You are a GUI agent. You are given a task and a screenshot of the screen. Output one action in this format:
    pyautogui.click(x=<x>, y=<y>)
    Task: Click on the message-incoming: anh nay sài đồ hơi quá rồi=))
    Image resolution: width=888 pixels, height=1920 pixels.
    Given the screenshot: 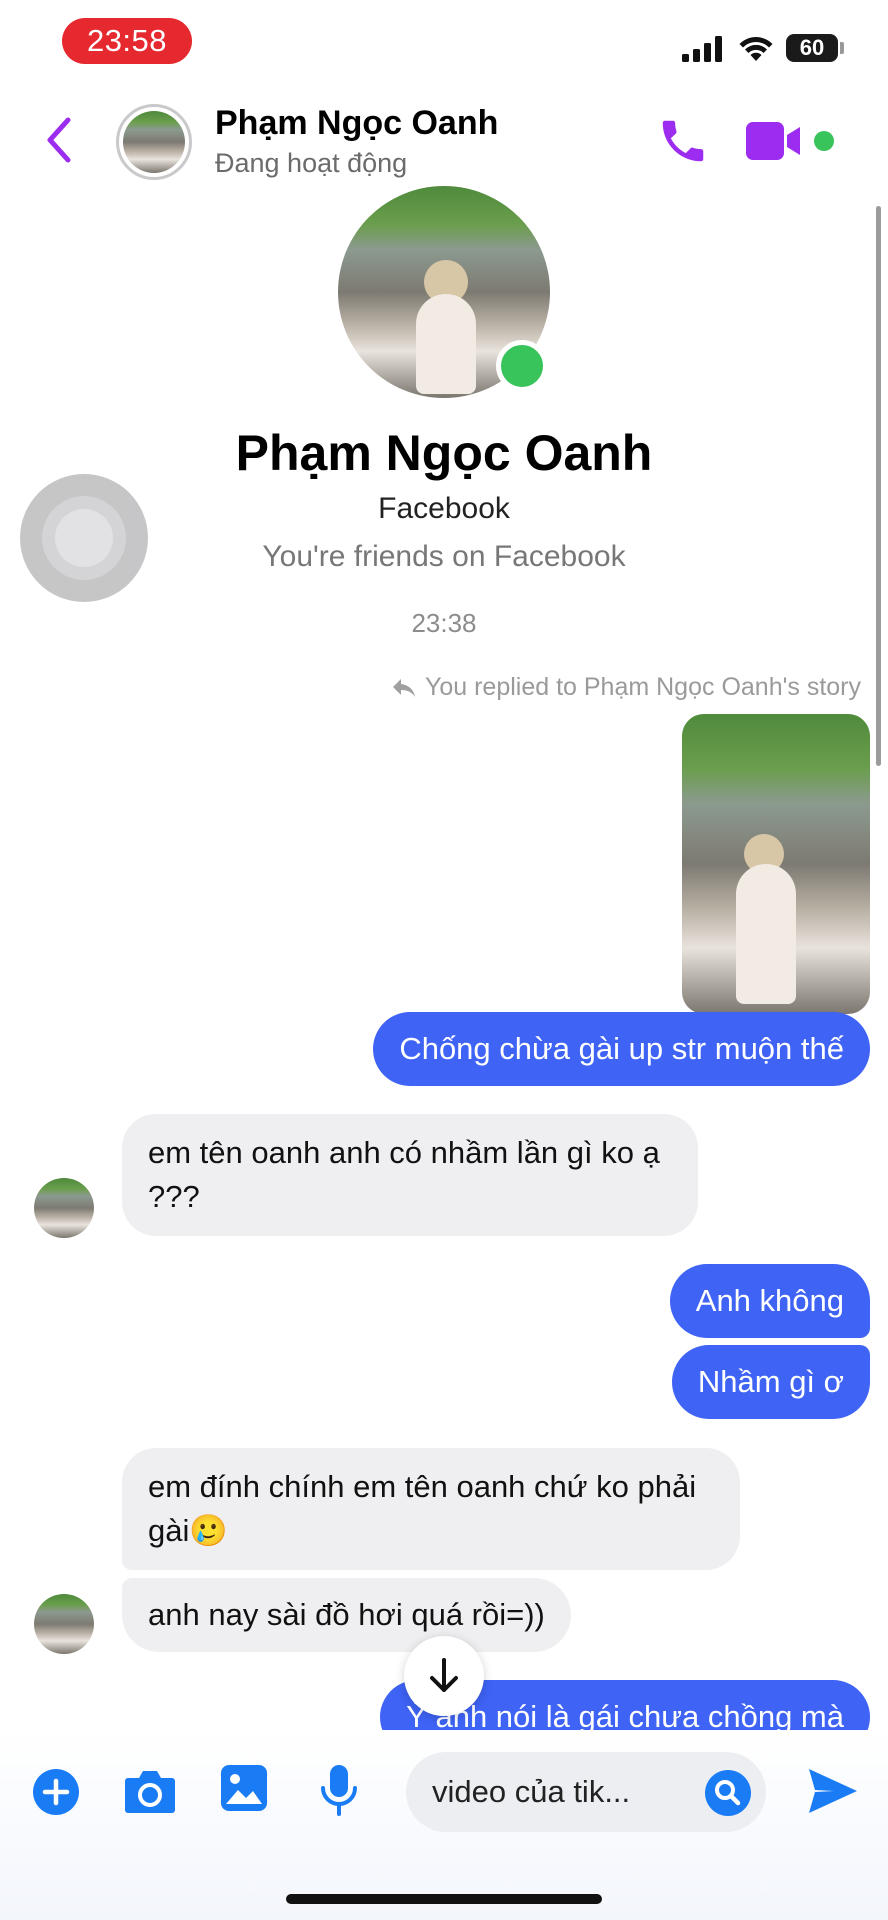 What is the action you would take?
    pyautogui.click(x=346, y=1615)
    